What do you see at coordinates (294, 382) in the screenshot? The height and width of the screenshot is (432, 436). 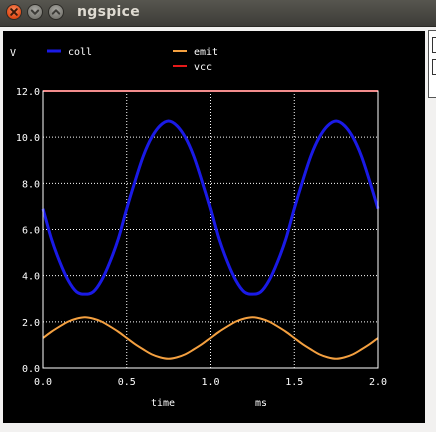 I see `x-tick-label: 1.5` at bounding box center [294, 382].